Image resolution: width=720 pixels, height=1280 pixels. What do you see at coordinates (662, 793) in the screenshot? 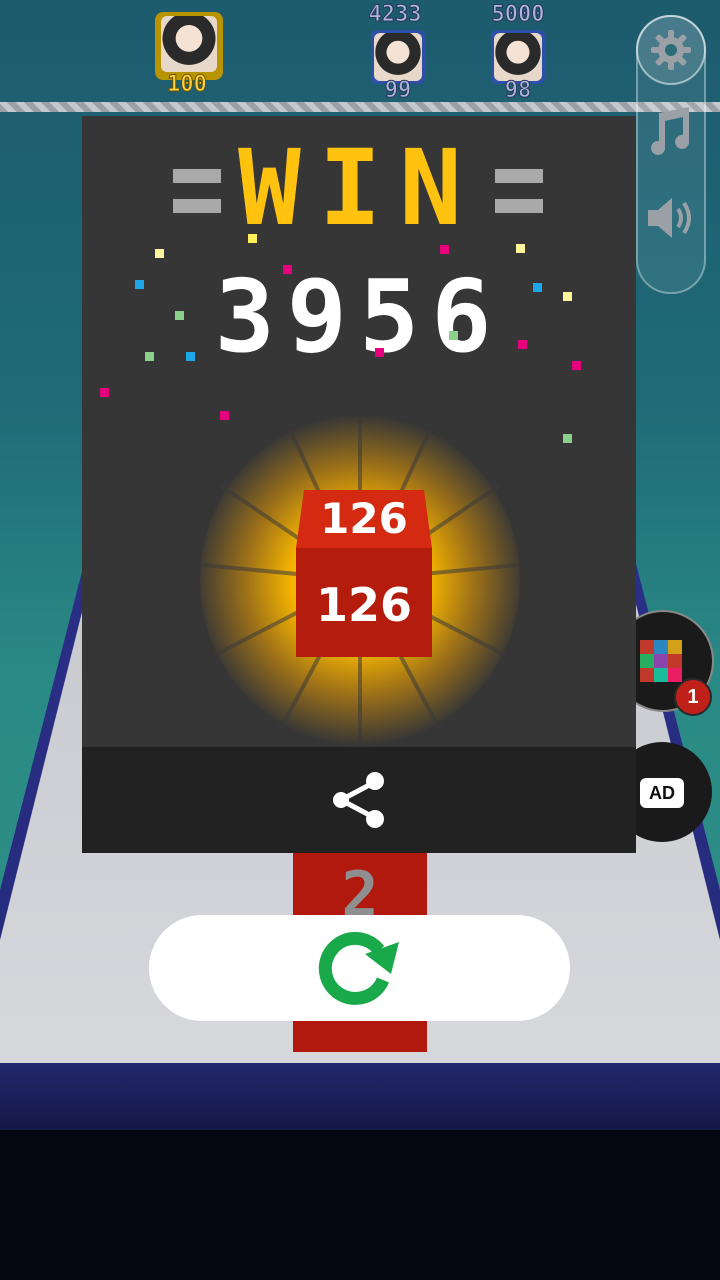
I see `ad-video-icon: AD` at bounding box center [662, 793].